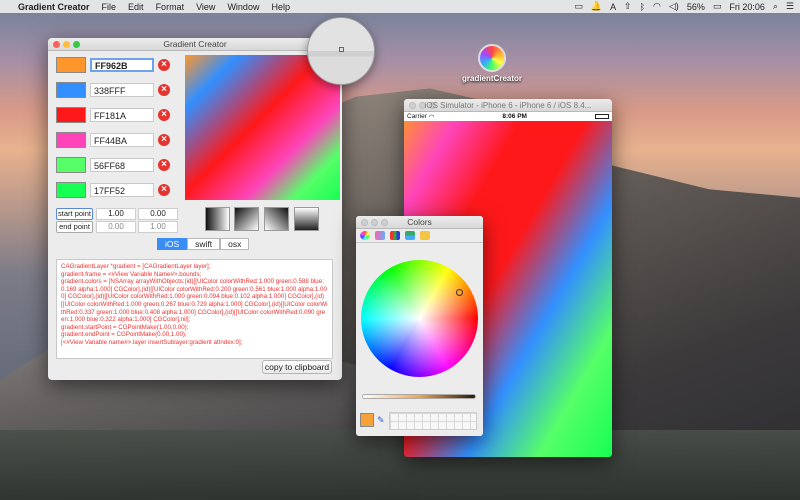  I want to click on gradient-preview, so click(262, 127).